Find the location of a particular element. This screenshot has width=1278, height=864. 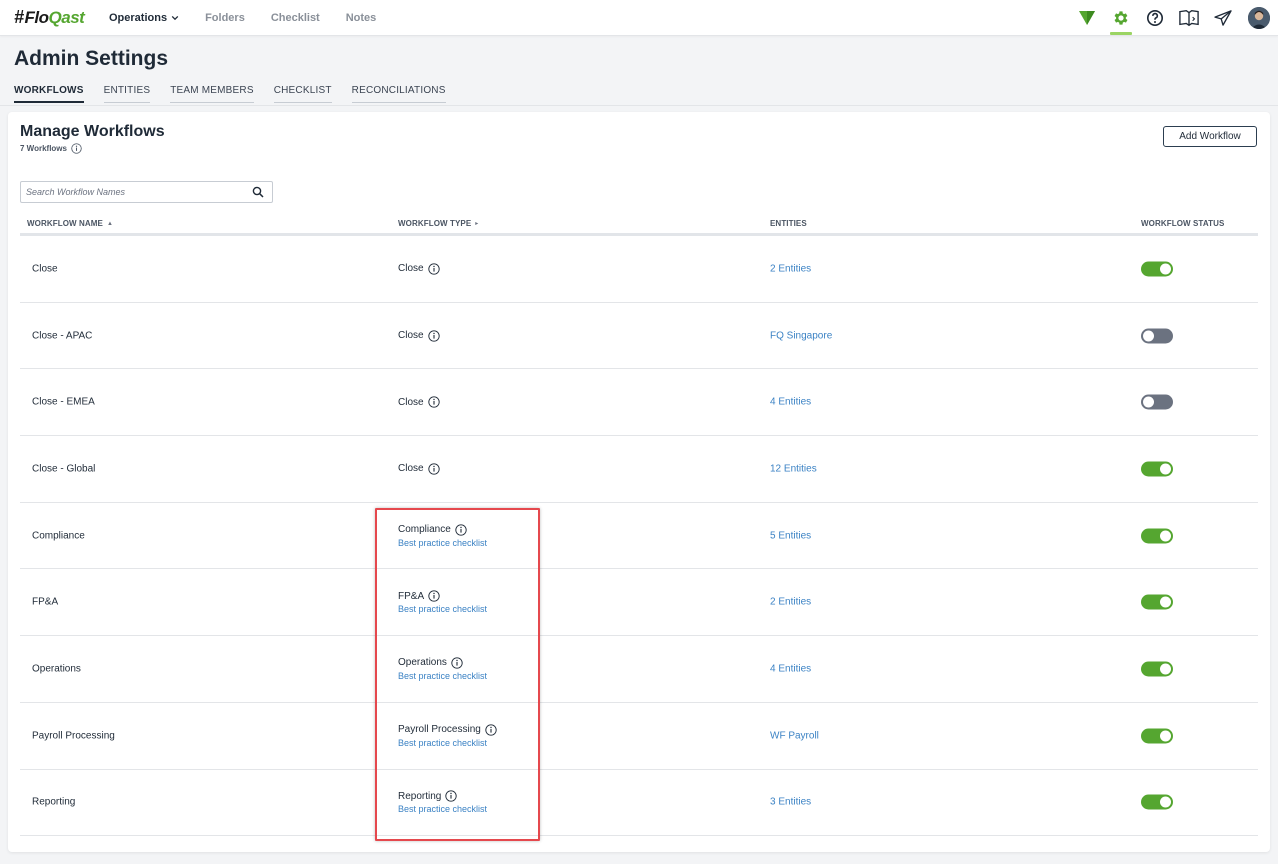

sort-icon: ▸ is located at coordinates (477, 224).